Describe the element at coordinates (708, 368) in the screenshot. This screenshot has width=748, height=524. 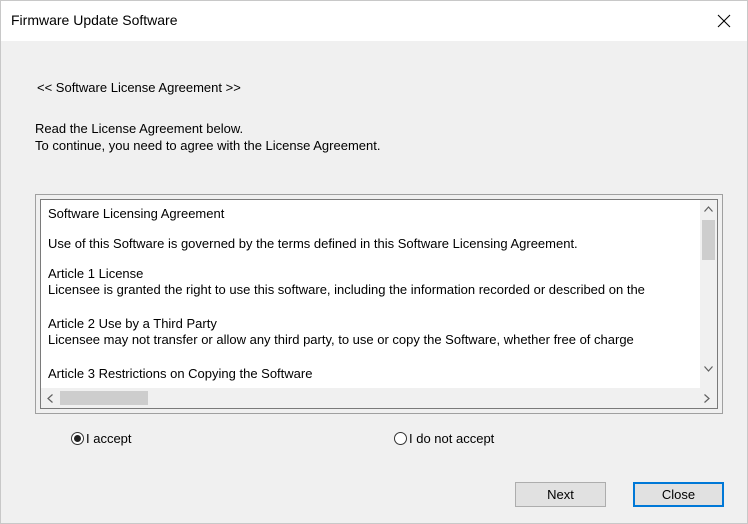
I see `chevron-down-icon` at that location.